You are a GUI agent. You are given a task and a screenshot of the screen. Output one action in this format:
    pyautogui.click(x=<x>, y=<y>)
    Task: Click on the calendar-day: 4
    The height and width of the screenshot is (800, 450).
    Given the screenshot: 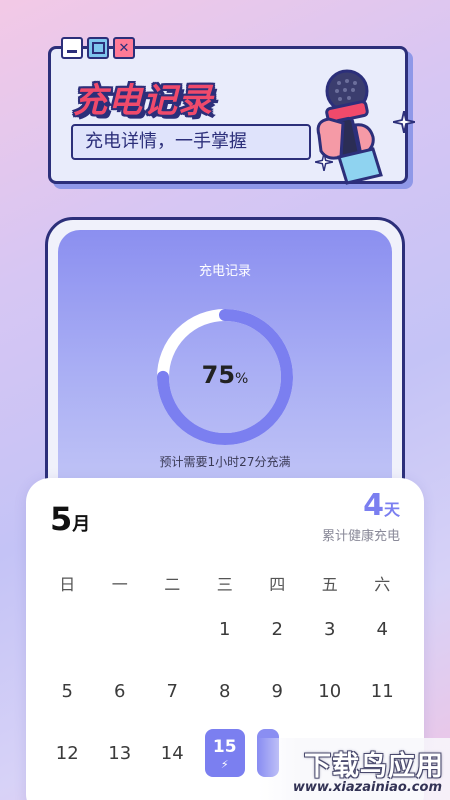 What is the action you would take?
    pyautogui.click(x=382, y=629)
    